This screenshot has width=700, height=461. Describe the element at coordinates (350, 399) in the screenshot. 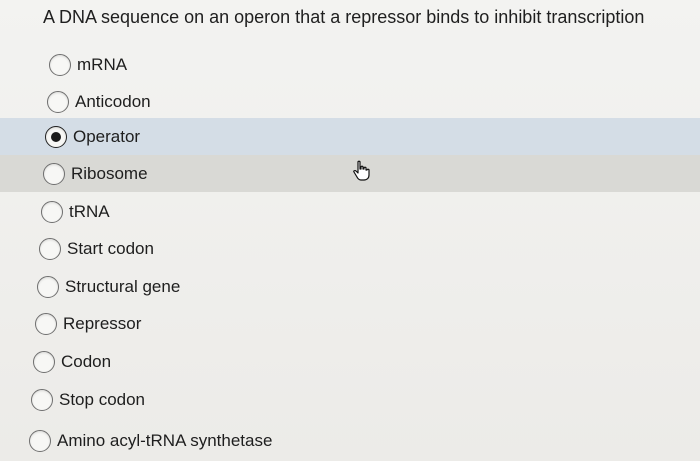

I see `option-stop-codon: Stop codon` at that location.